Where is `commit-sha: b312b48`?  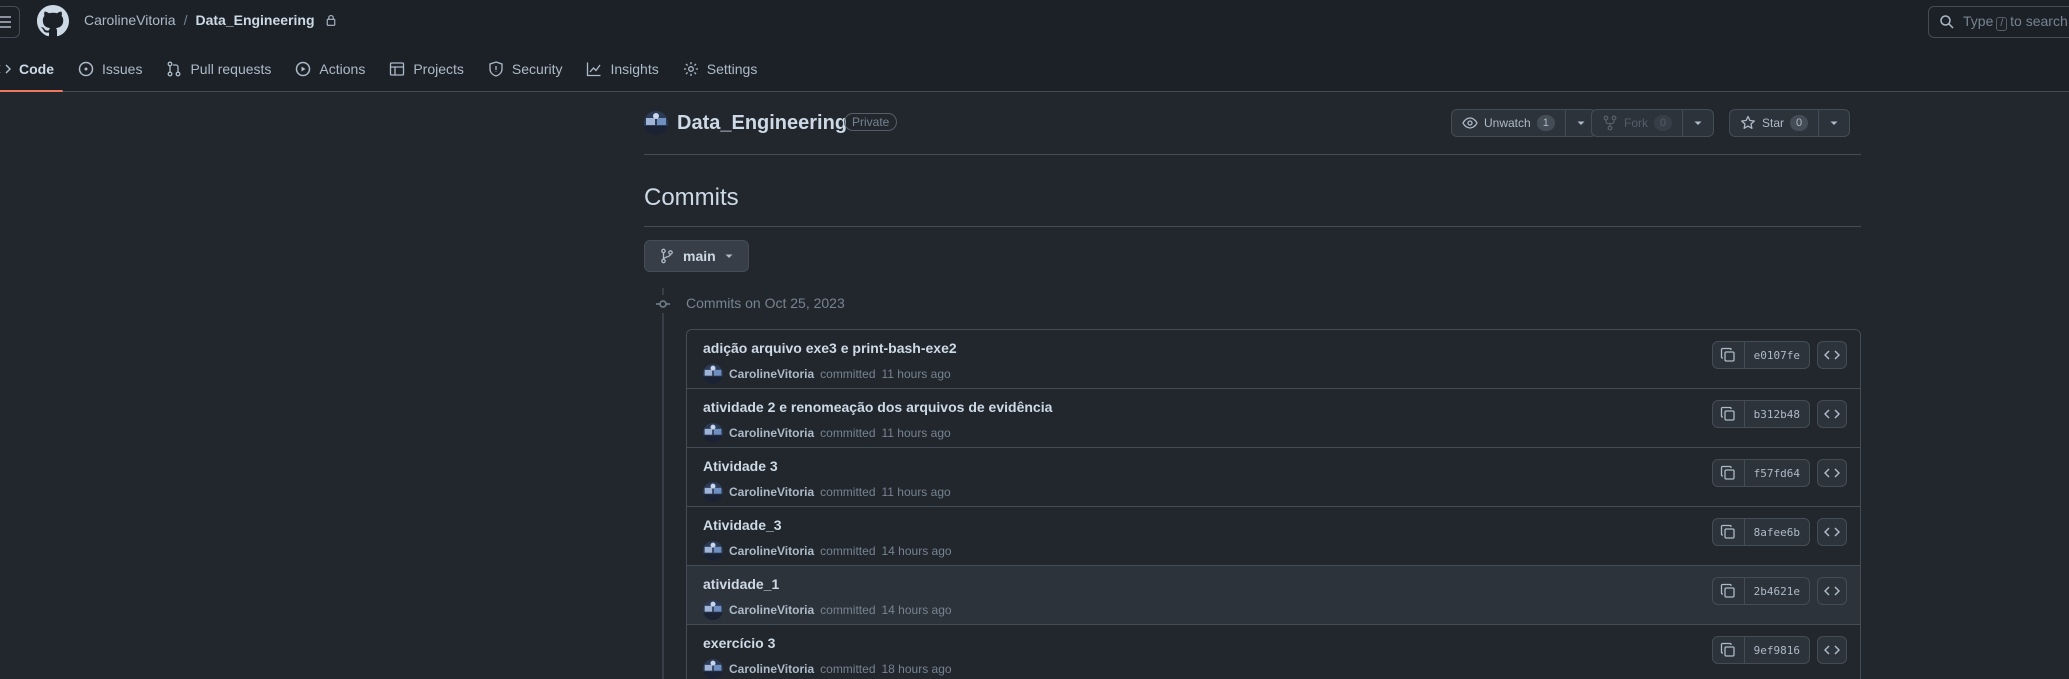
commit-sha: b312b48 is located at coordinates (1777, 414).